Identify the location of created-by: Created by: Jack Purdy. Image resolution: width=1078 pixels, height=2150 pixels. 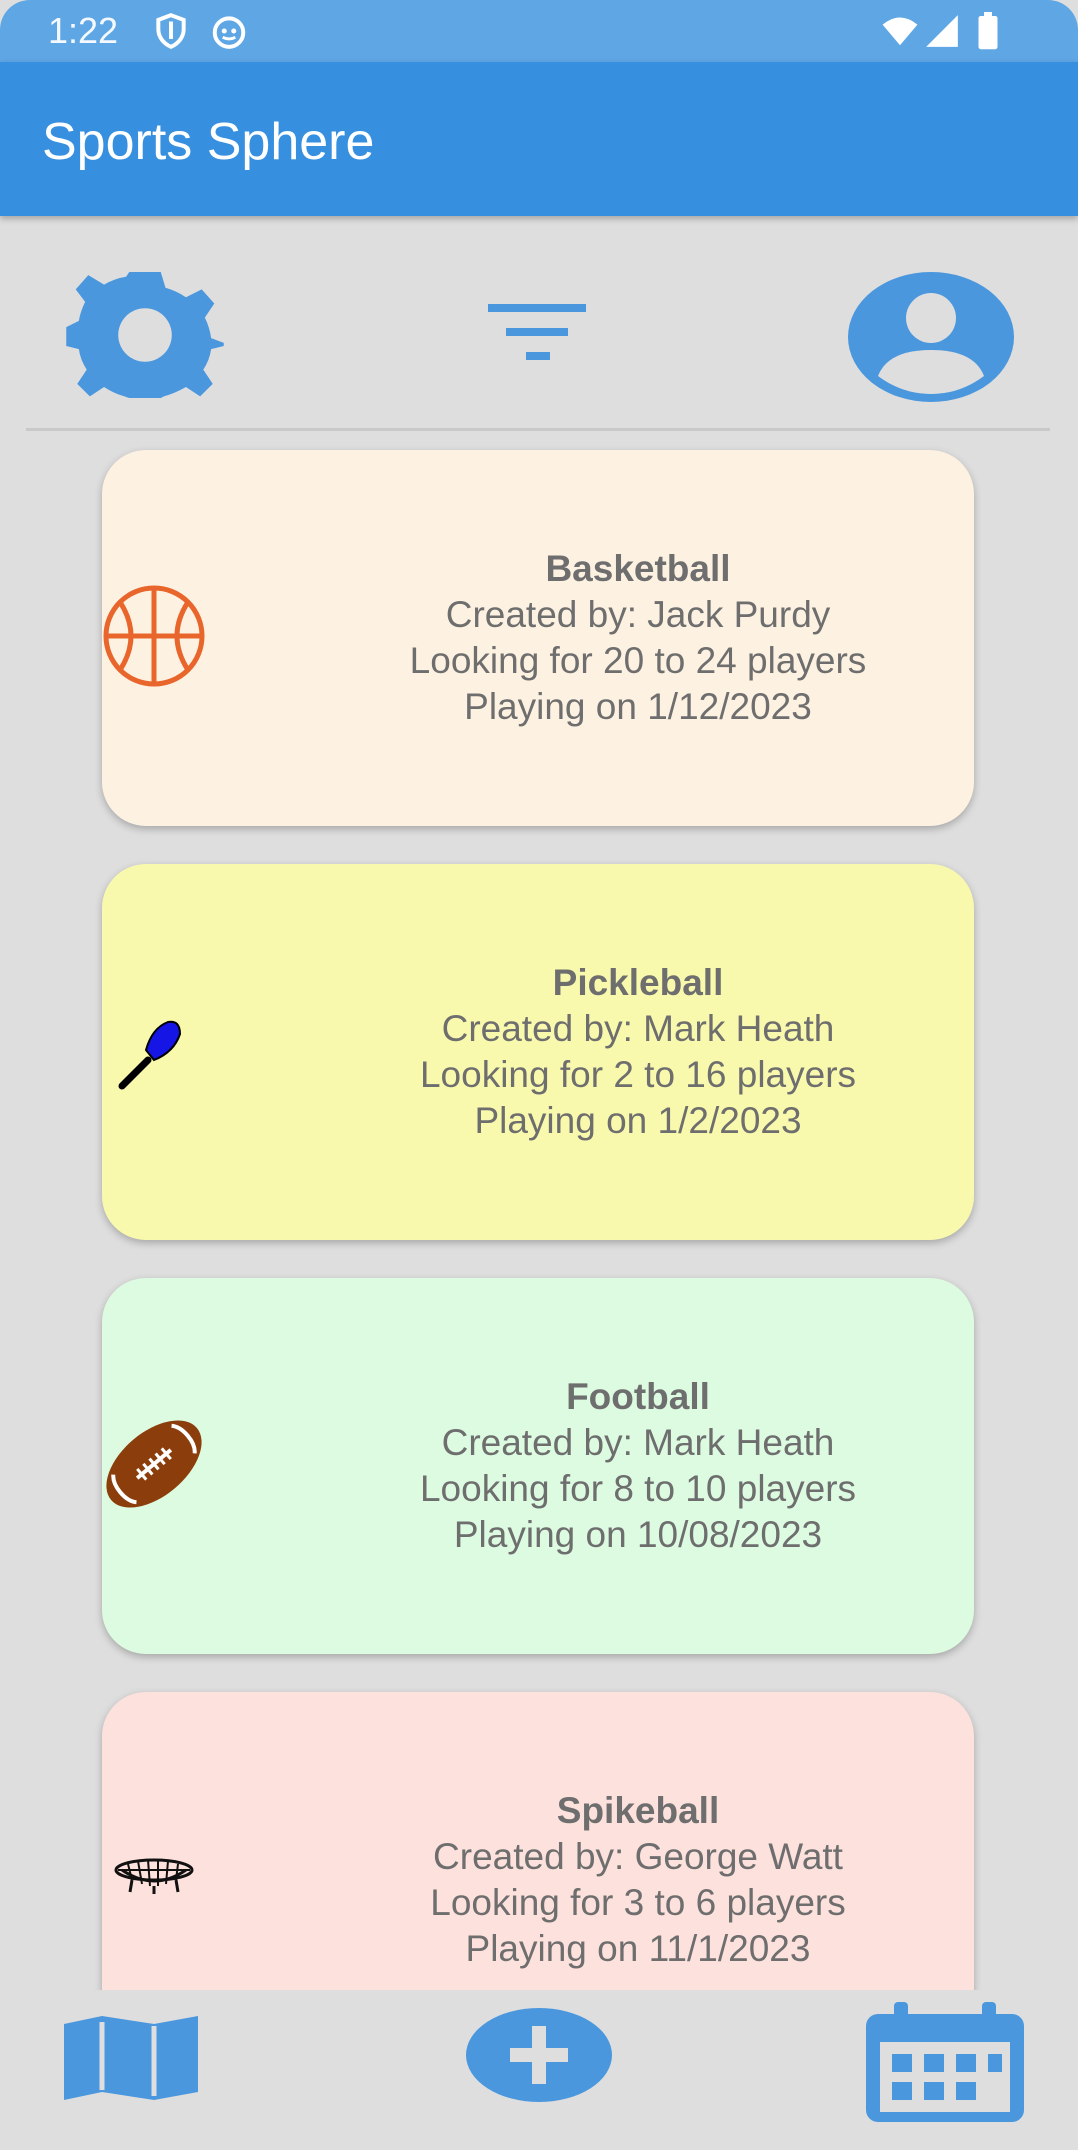
(638, 614).